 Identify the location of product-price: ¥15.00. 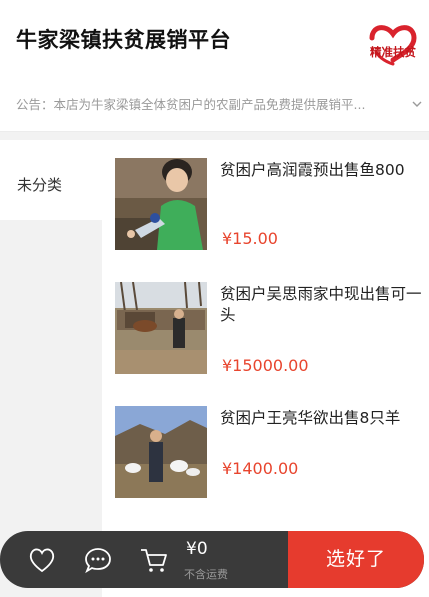
(250, 238).